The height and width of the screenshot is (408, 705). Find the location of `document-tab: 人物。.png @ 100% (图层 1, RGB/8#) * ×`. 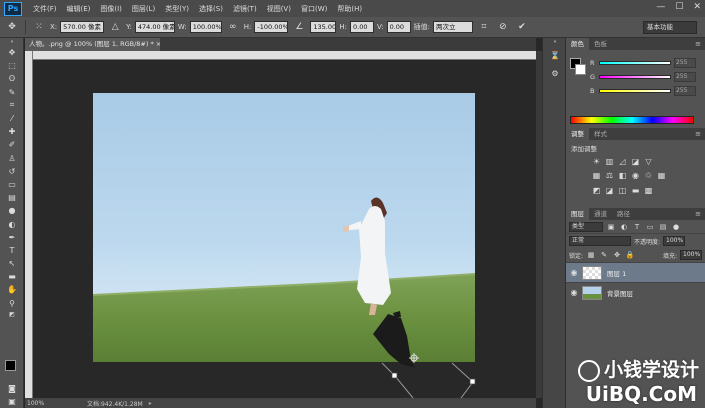

document-tab: 人物。.png @ 100% (图层 1, RGB/8#) * × is located at coordinates (92, 44).